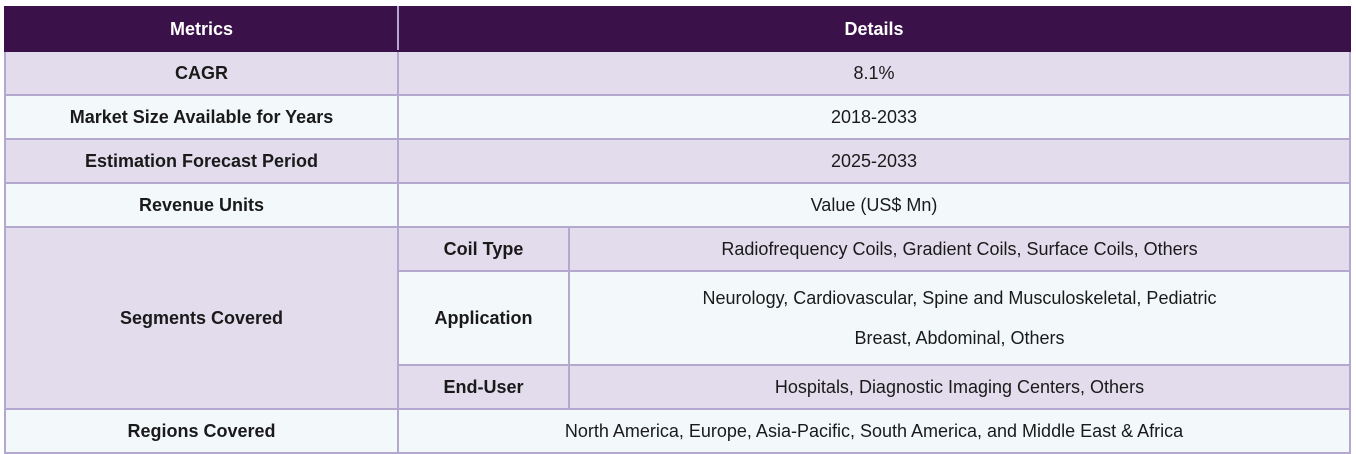  What do you see at coordinates (874, 73) in the screenshot?
I see `row-value-cagr: 8.1%` at bounding box center [874, 73].